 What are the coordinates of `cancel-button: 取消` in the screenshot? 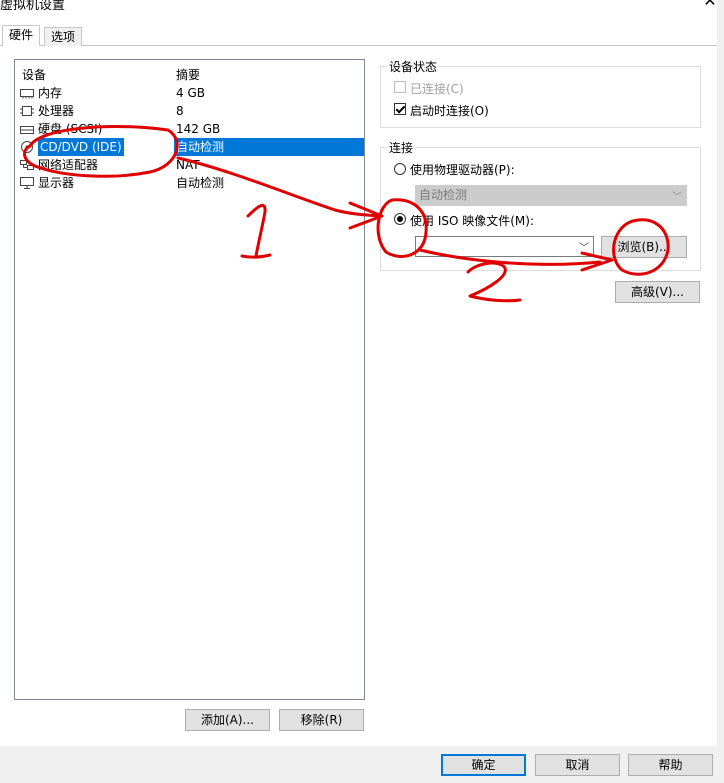 It's located at (577, 765).